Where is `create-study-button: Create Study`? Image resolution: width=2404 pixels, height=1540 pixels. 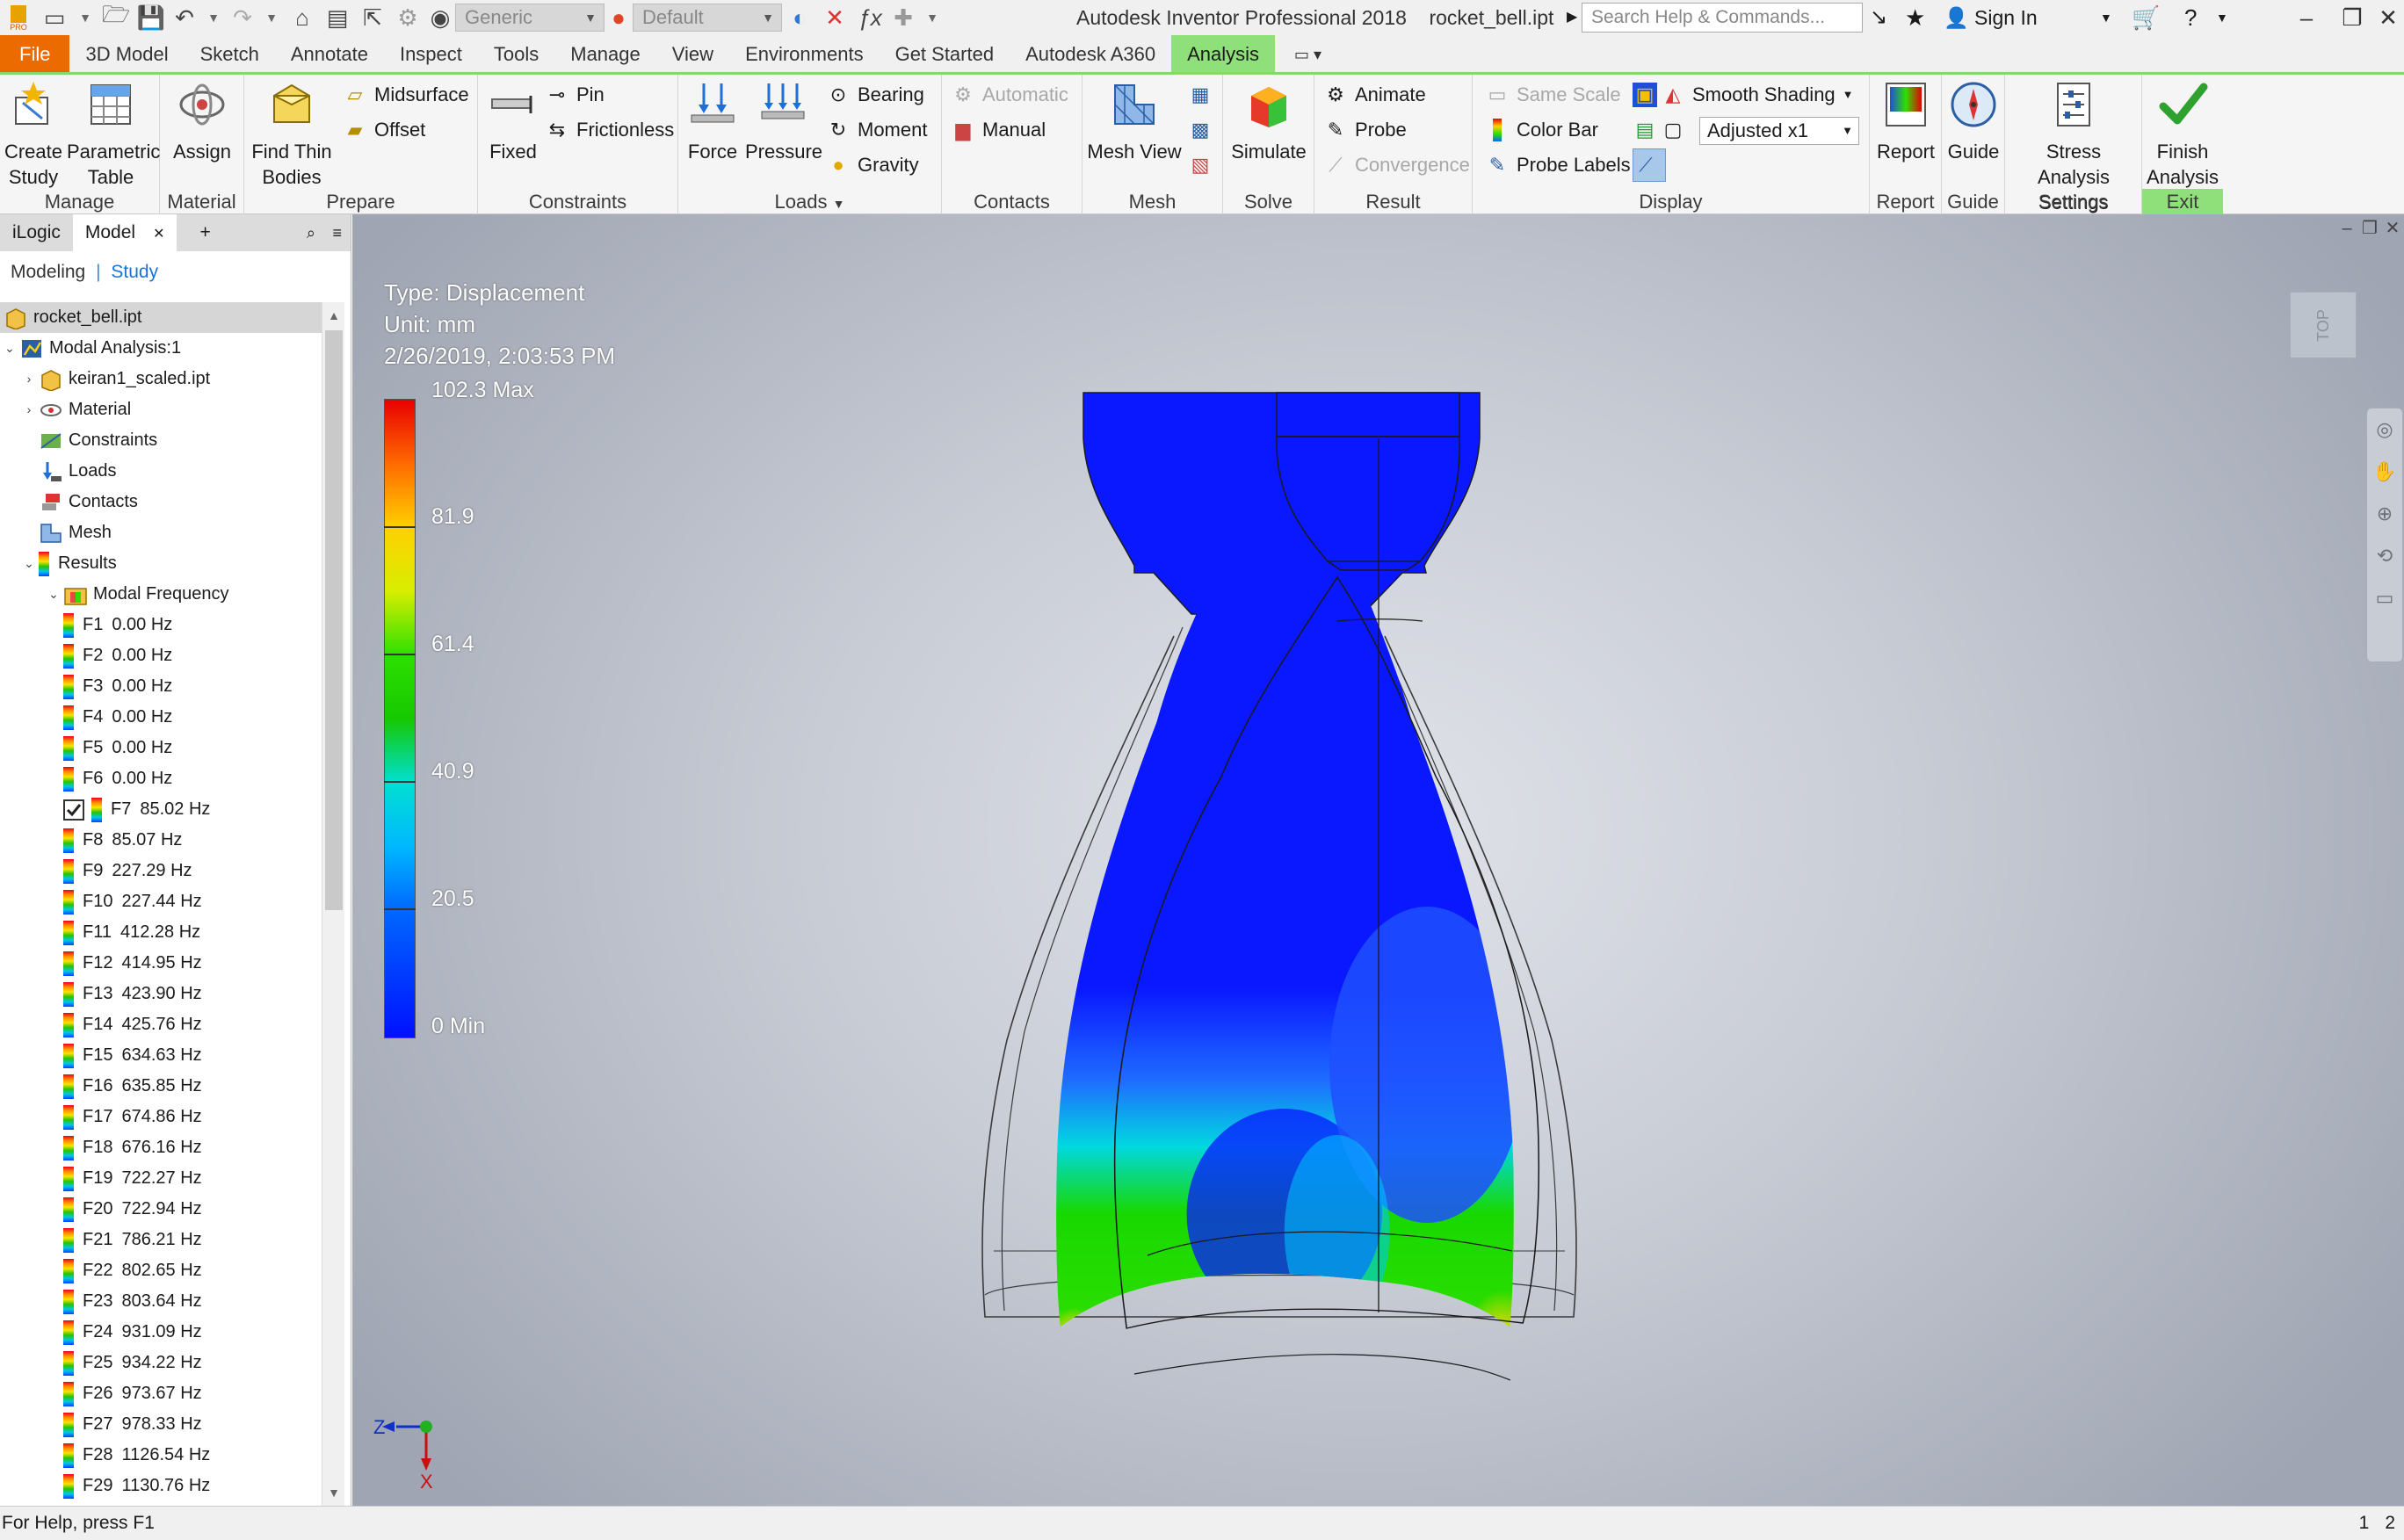
create-study-button: Create Study is located at coordinates (33, 134).